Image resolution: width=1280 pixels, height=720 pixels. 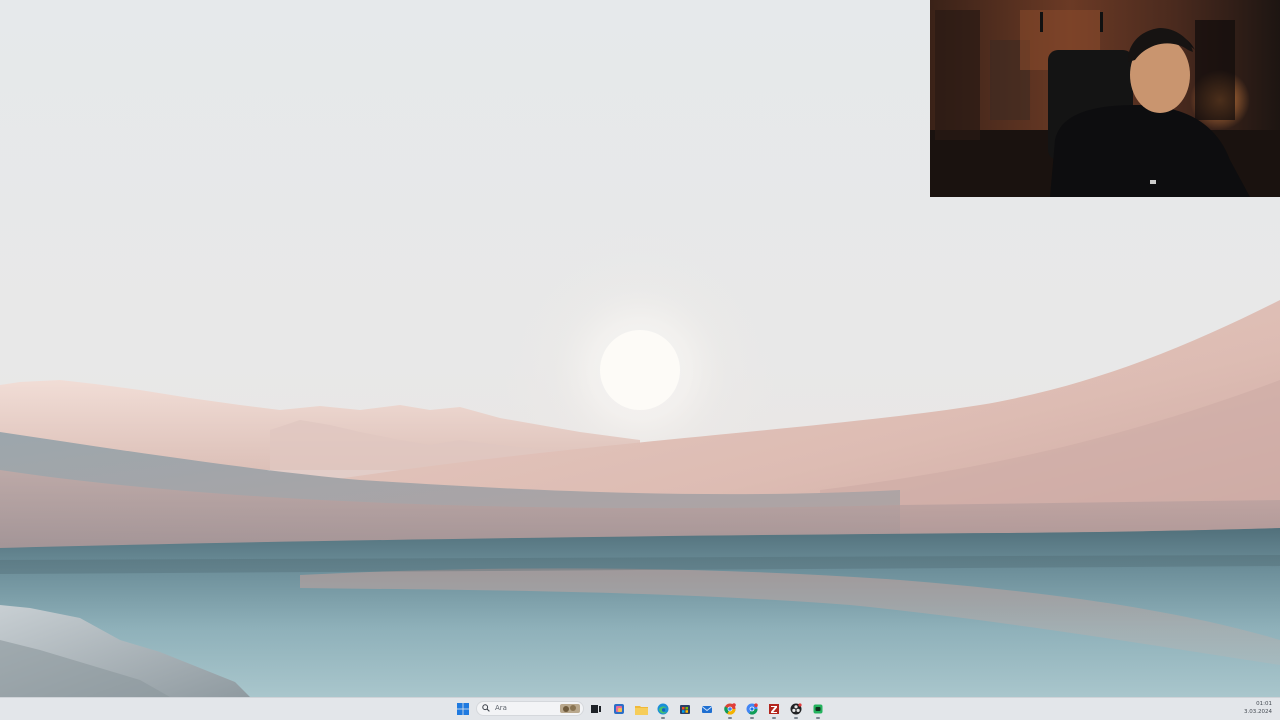 I want to click on search-placeholder: Ara, so click(x=501, y=708).